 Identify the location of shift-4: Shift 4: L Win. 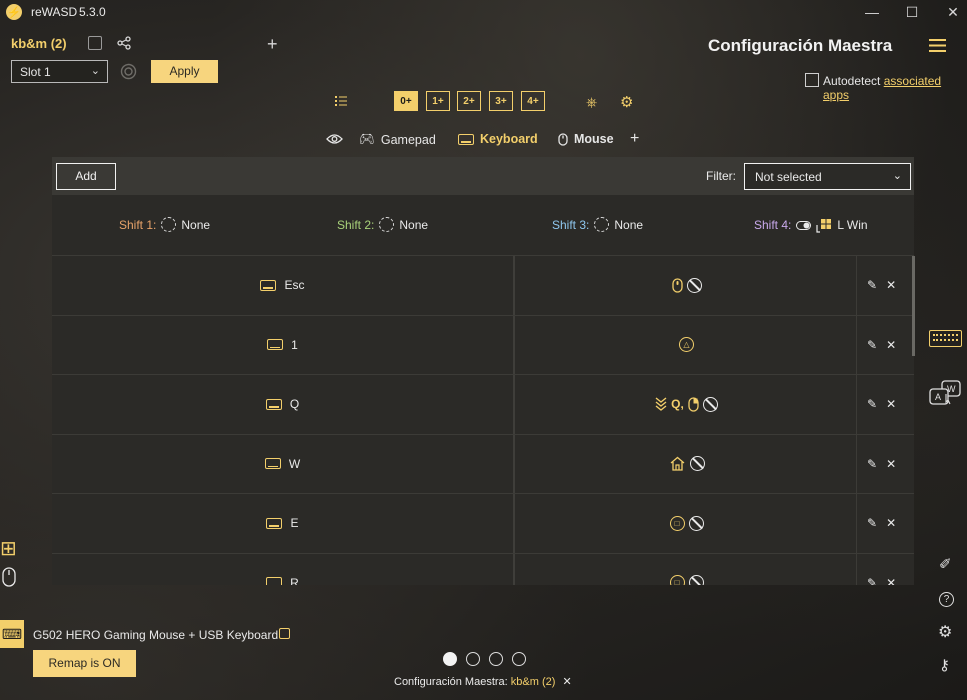
(811, 225).